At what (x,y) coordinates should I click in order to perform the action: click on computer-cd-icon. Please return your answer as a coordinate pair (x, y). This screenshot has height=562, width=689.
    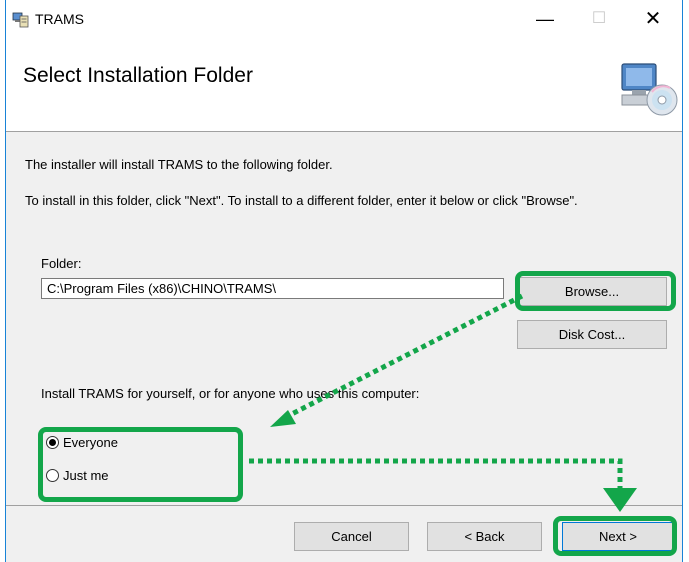
    Looking at the image, I should click on (649, 89).